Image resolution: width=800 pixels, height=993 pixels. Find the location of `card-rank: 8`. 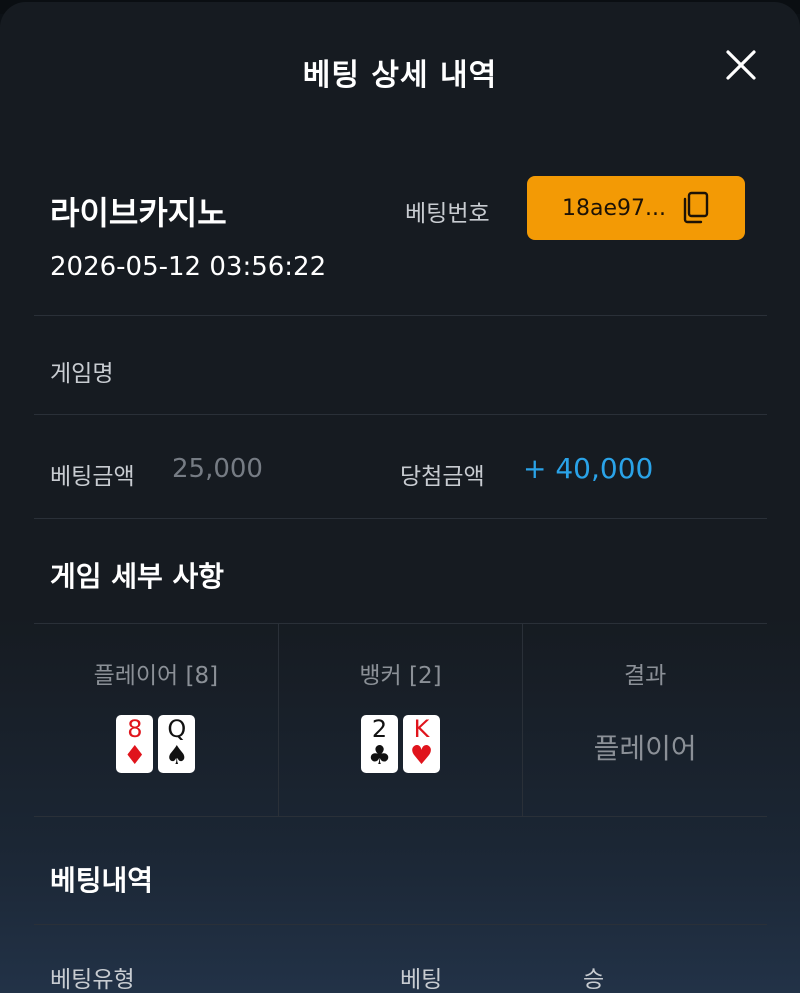

card-rank: 8 is located at coordinates (135, 729).